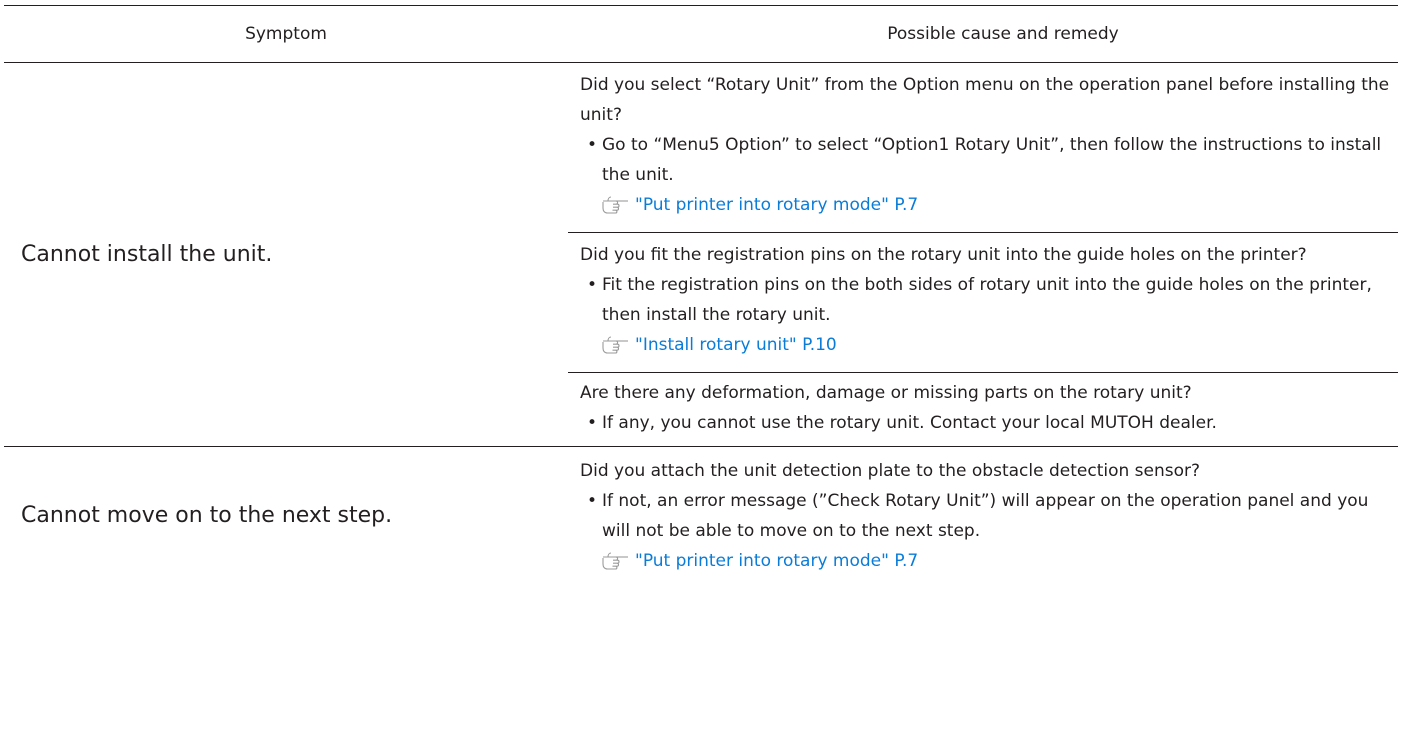 The width and height of the screenshot is (1404, 731). What do you see at coordinates (286, 34) in the screenshot?
I see `symptom-column-header: Symptom` at bounding box center [286, 34].